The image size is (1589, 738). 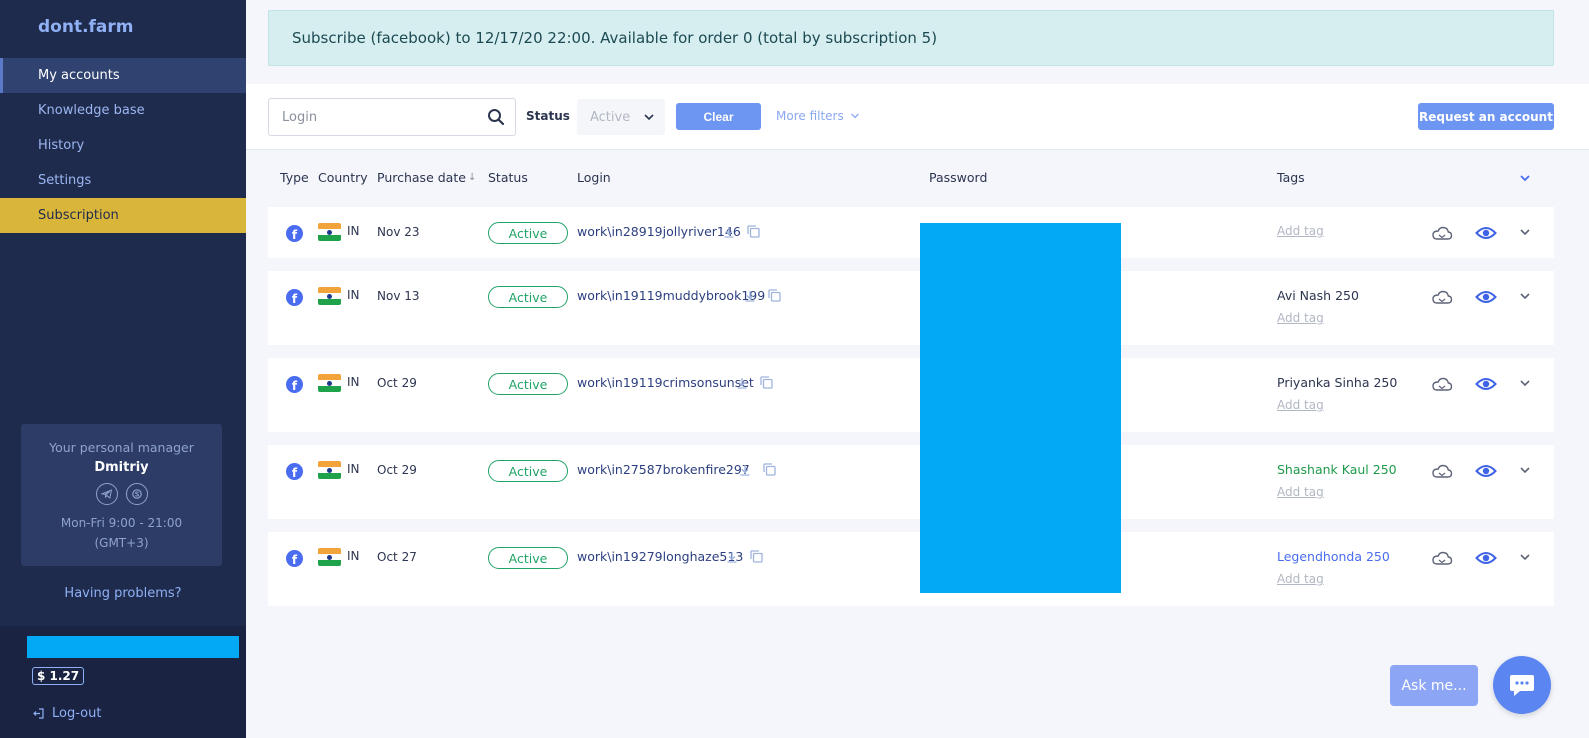 What do you see at coordinates (397, 470) in the screenshot?
I see `purchase-date: Oct 29` at bounding box center [397, 470].